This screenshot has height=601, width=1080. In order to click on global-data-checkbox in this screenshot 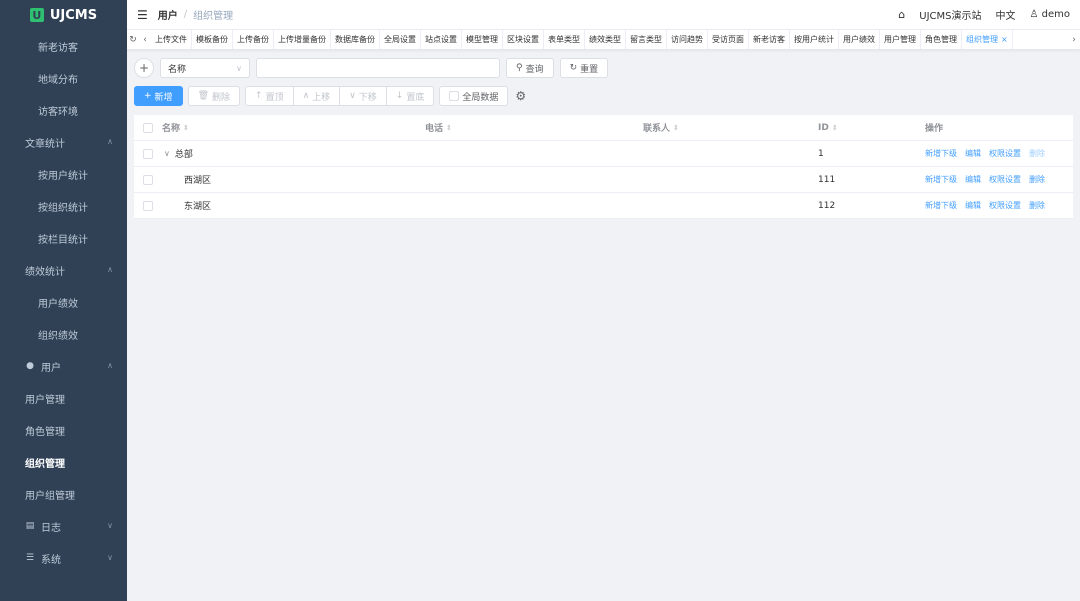, I will do `click(454, 96)`.